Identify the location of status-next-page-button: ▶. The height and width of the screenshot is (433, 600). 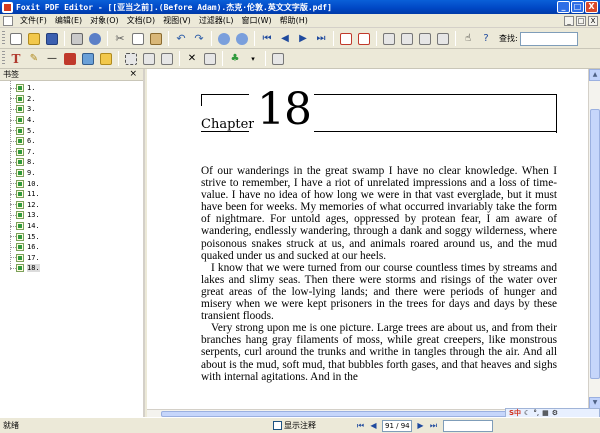
(420, 425).